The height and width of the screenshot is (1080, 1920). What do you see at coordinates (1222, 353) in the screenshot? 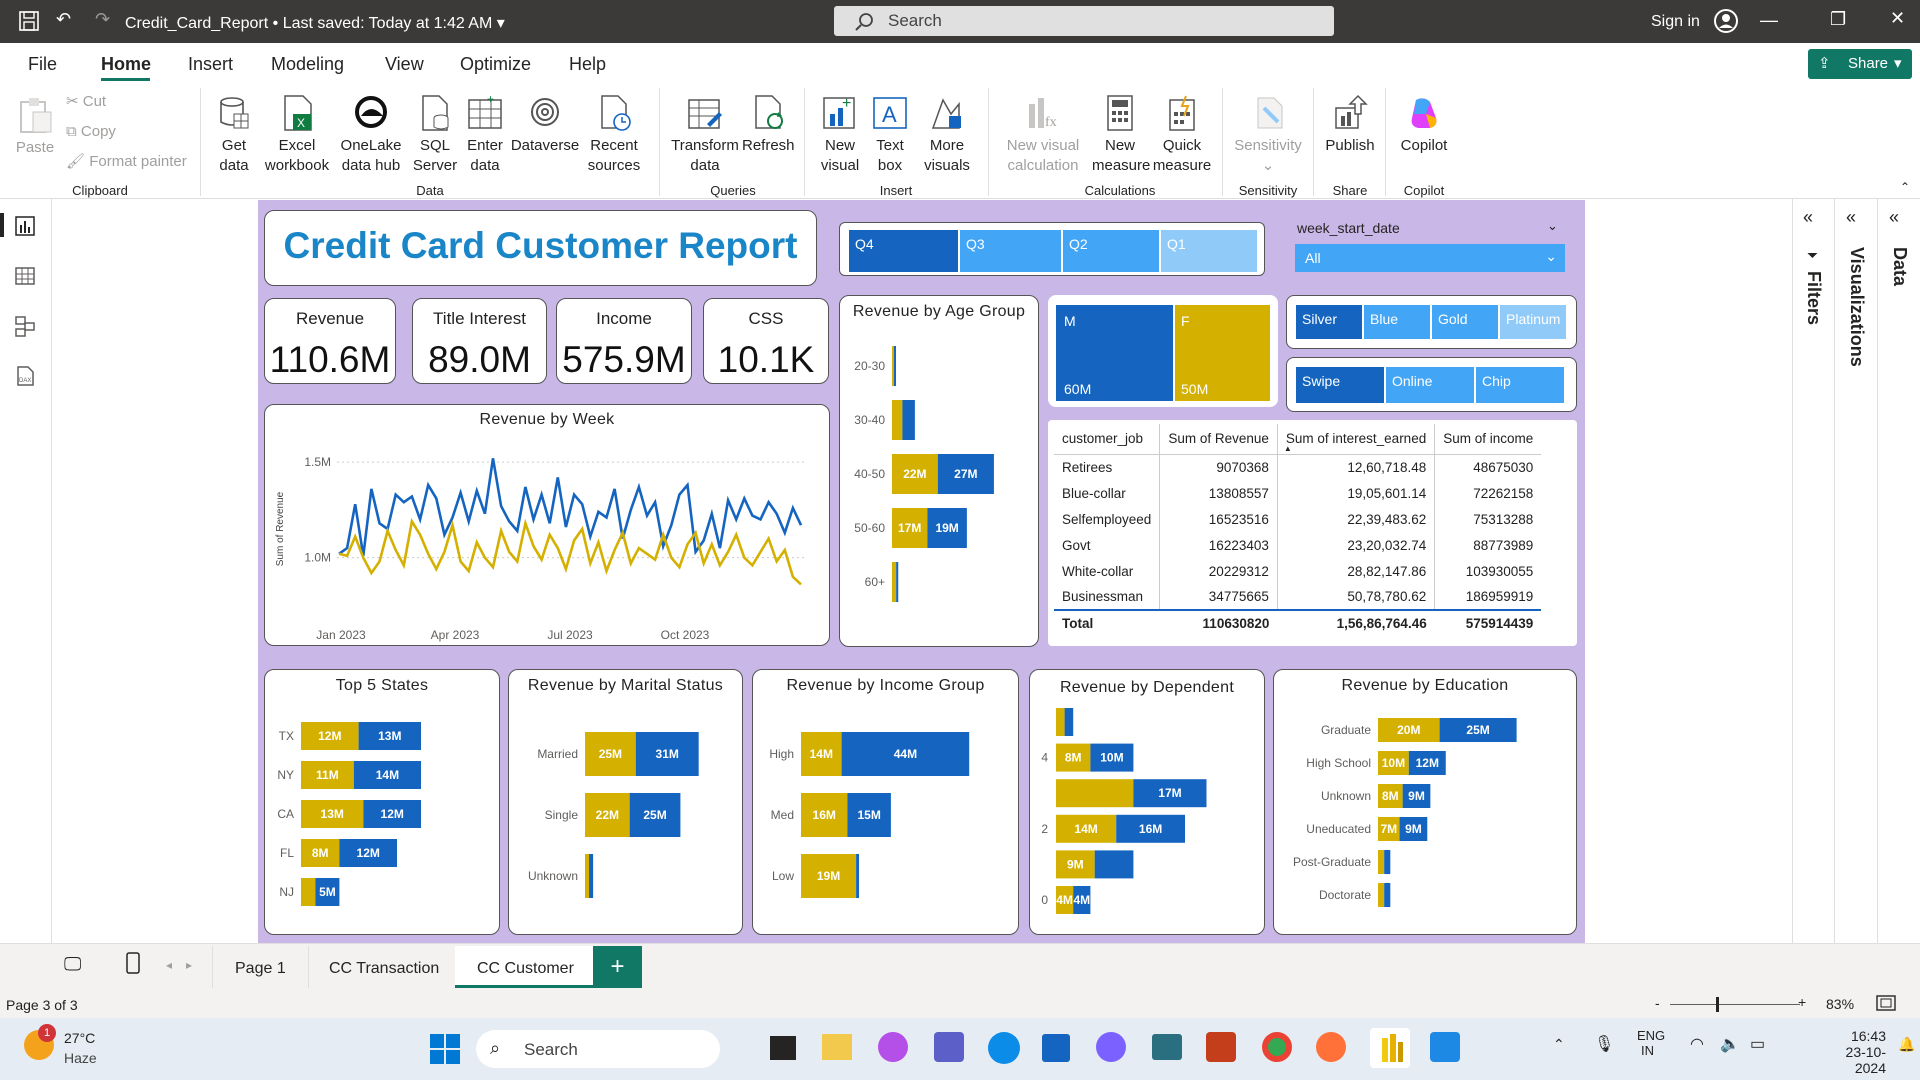
I see `treemap-female: F 50M` at bounding box center [1222, 353].